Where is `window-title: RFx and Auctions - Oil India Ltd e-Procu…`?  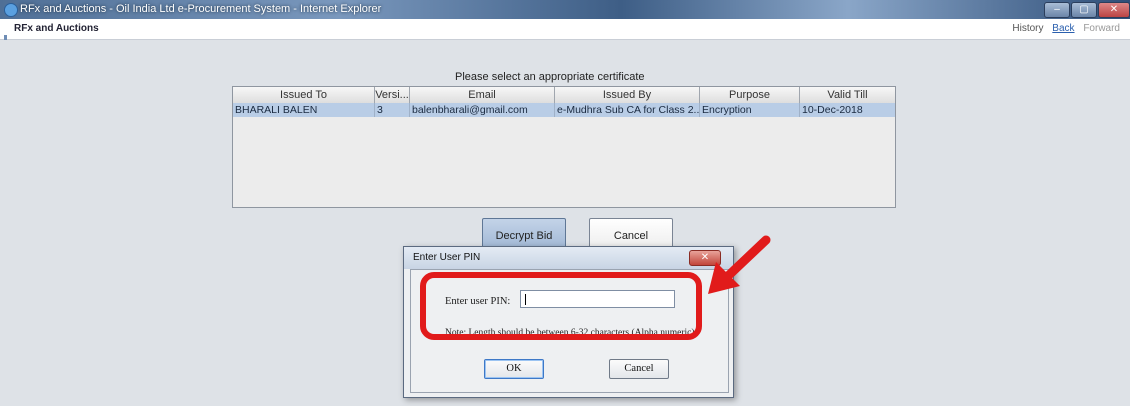 window-title: RFx and Auctions - Oil India Ltd e-Procu… is located at coordinates (201, 9).